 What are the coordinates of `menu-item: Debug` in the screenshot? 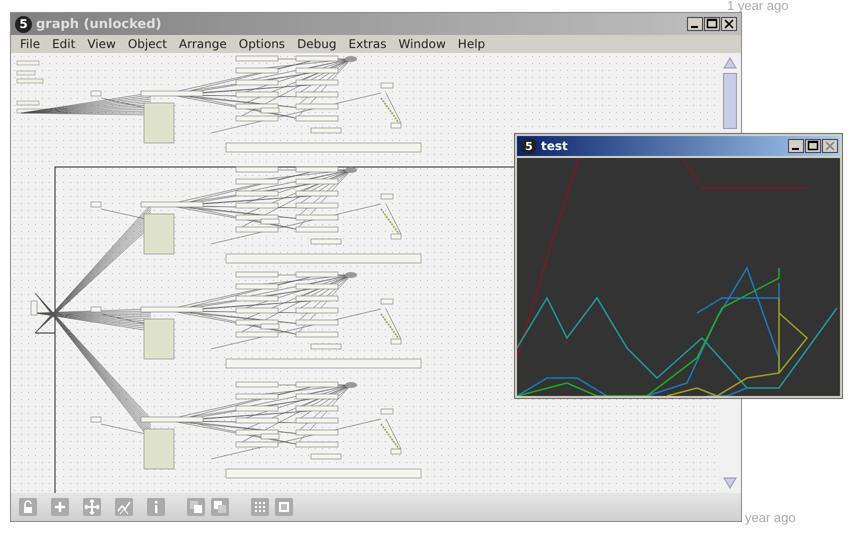 It's located at (317, 44).